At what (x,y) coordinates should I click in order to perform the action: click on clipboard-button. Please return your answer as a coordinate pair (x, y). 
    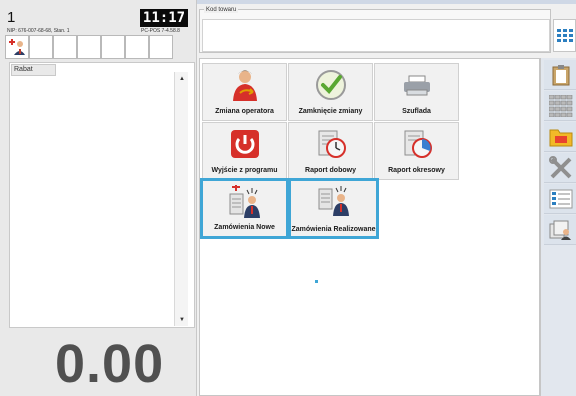
    Looking at the image, I should click on (560, 75).